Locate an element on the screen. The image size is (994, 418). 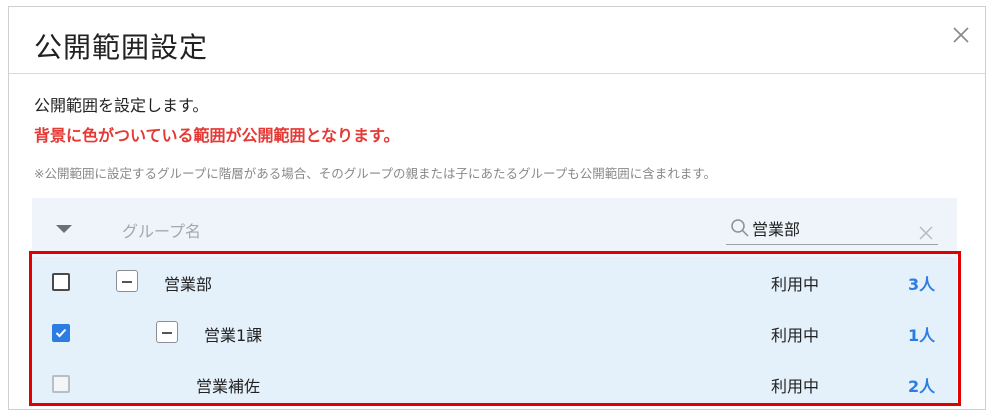
close-icon is located at coordinates (961, 35).